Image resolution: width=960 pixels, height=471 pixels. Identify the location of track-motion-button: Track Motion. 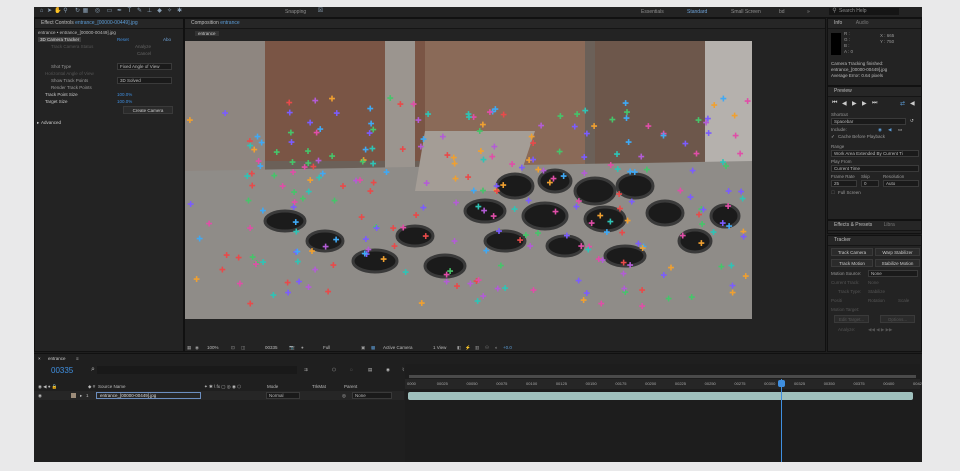
(852, 263).